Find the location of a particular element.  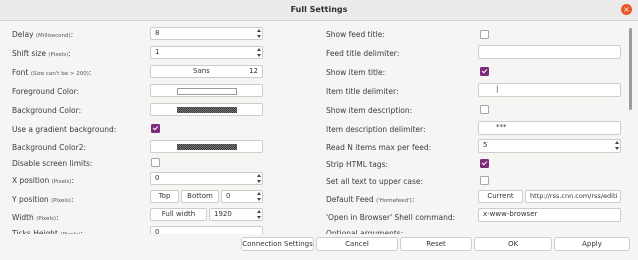

item-title-delimiter-label: Item title delimiter: is located at coordinates (362, 91).